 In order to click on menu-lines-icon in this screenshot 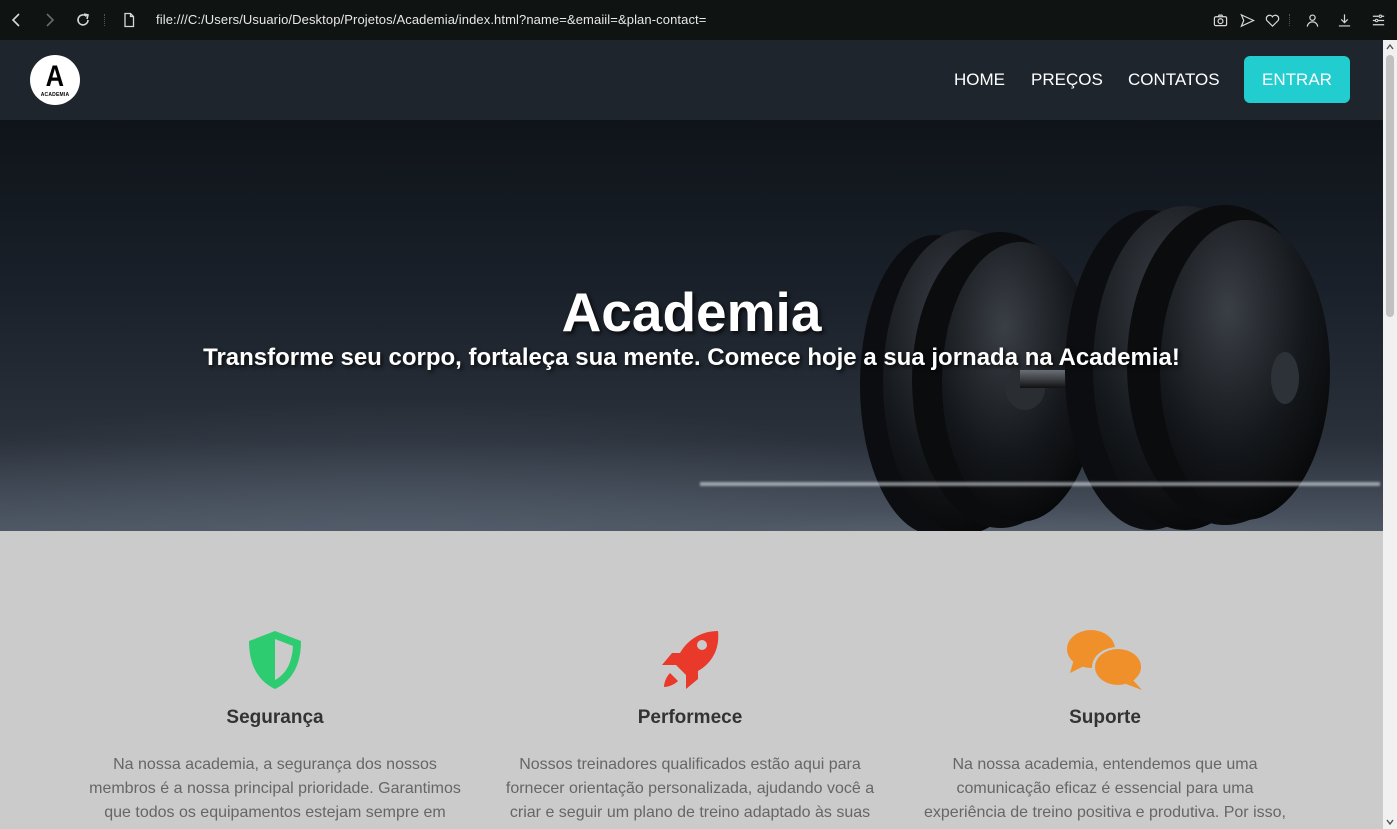, I will do `click(1378, 20)`.